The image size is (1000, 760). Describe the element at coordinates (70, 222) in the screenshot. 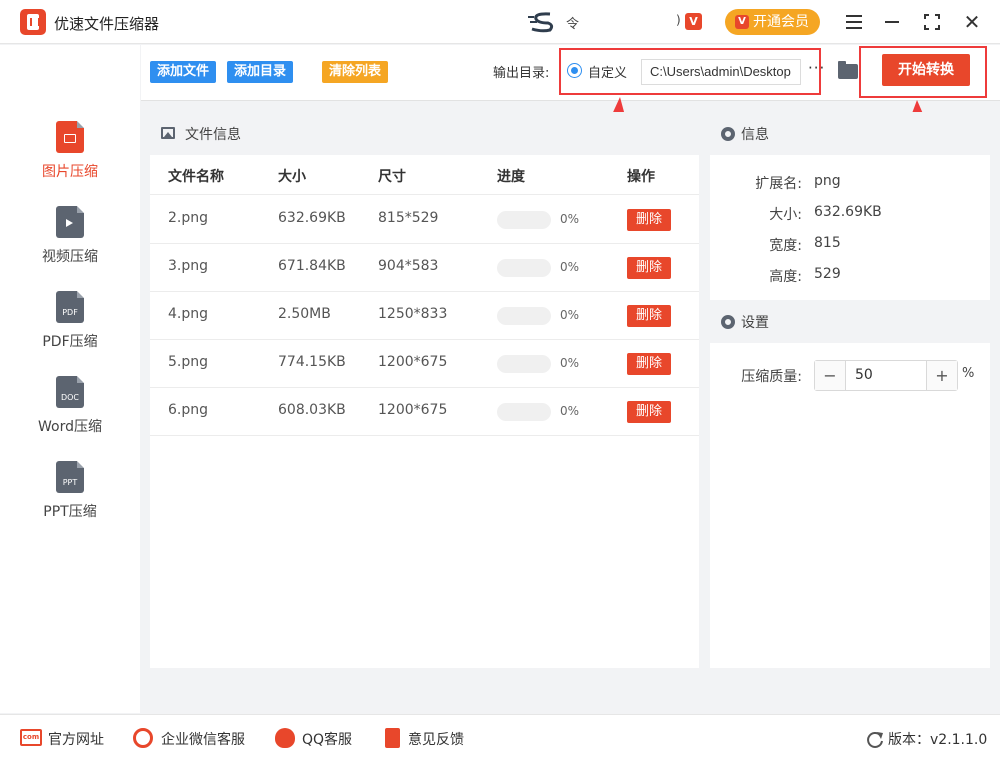

I see `video-file-icon` at that location.